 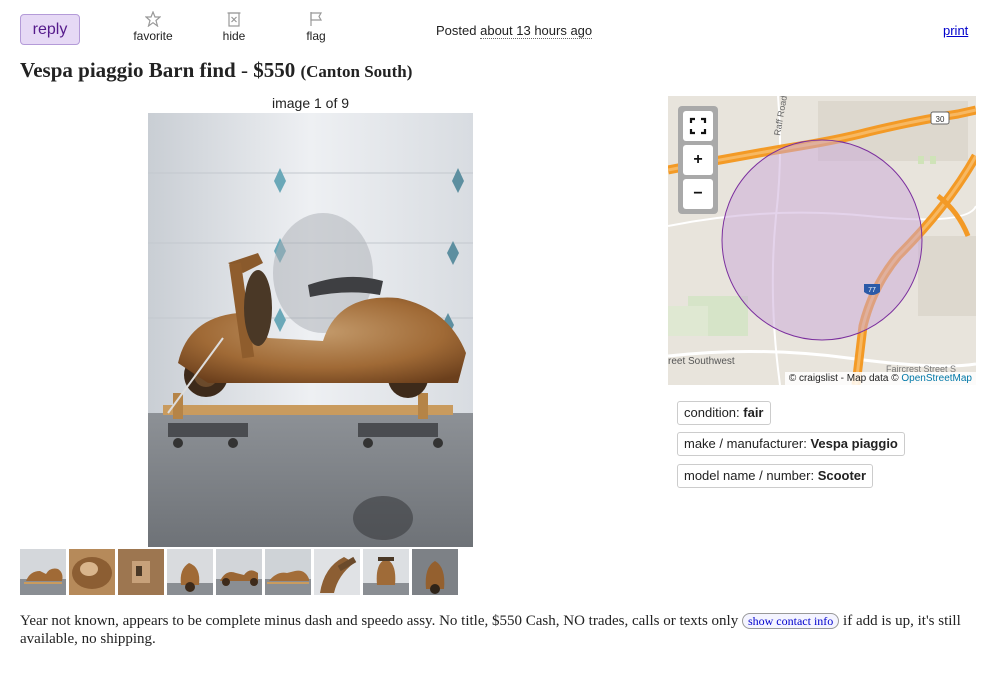 I want to click on attribute-condition: condition: fair, so click(x=724, y=413).